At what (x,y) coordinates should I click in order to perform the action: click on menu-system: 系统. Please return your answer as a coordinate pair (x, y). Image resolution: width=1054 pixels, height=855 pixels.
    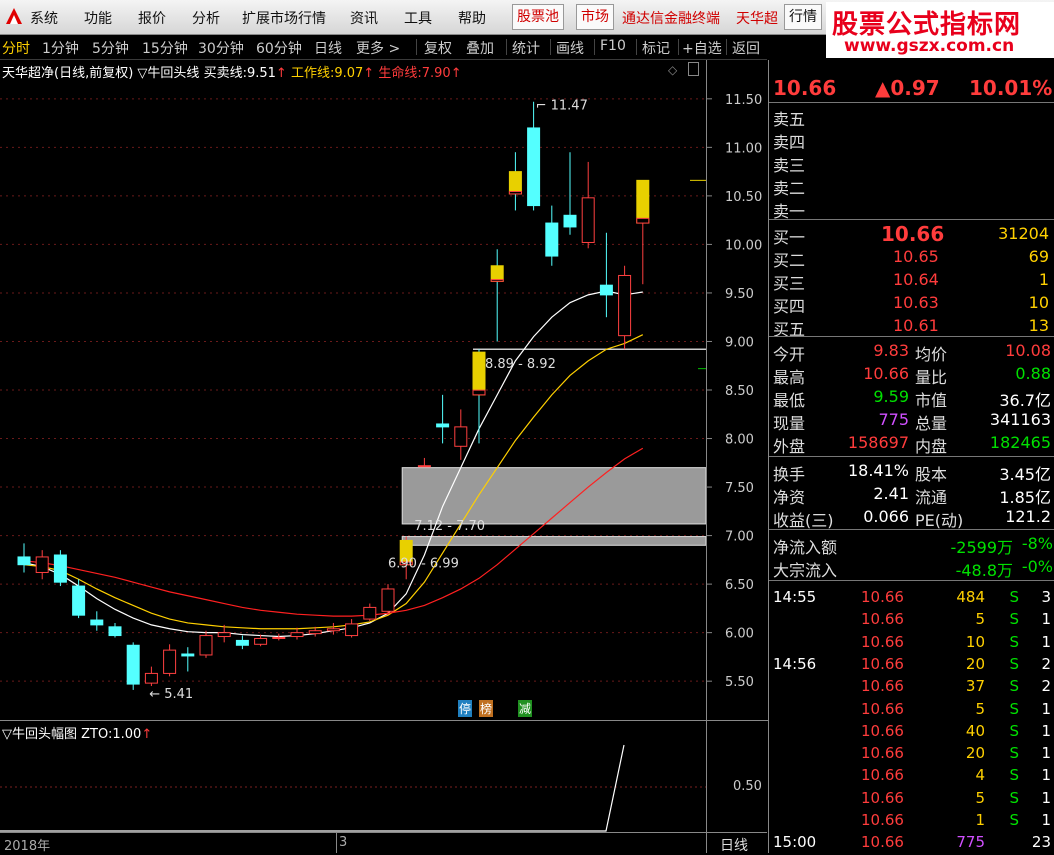
    Looking at the image, I should click on (44, 18).